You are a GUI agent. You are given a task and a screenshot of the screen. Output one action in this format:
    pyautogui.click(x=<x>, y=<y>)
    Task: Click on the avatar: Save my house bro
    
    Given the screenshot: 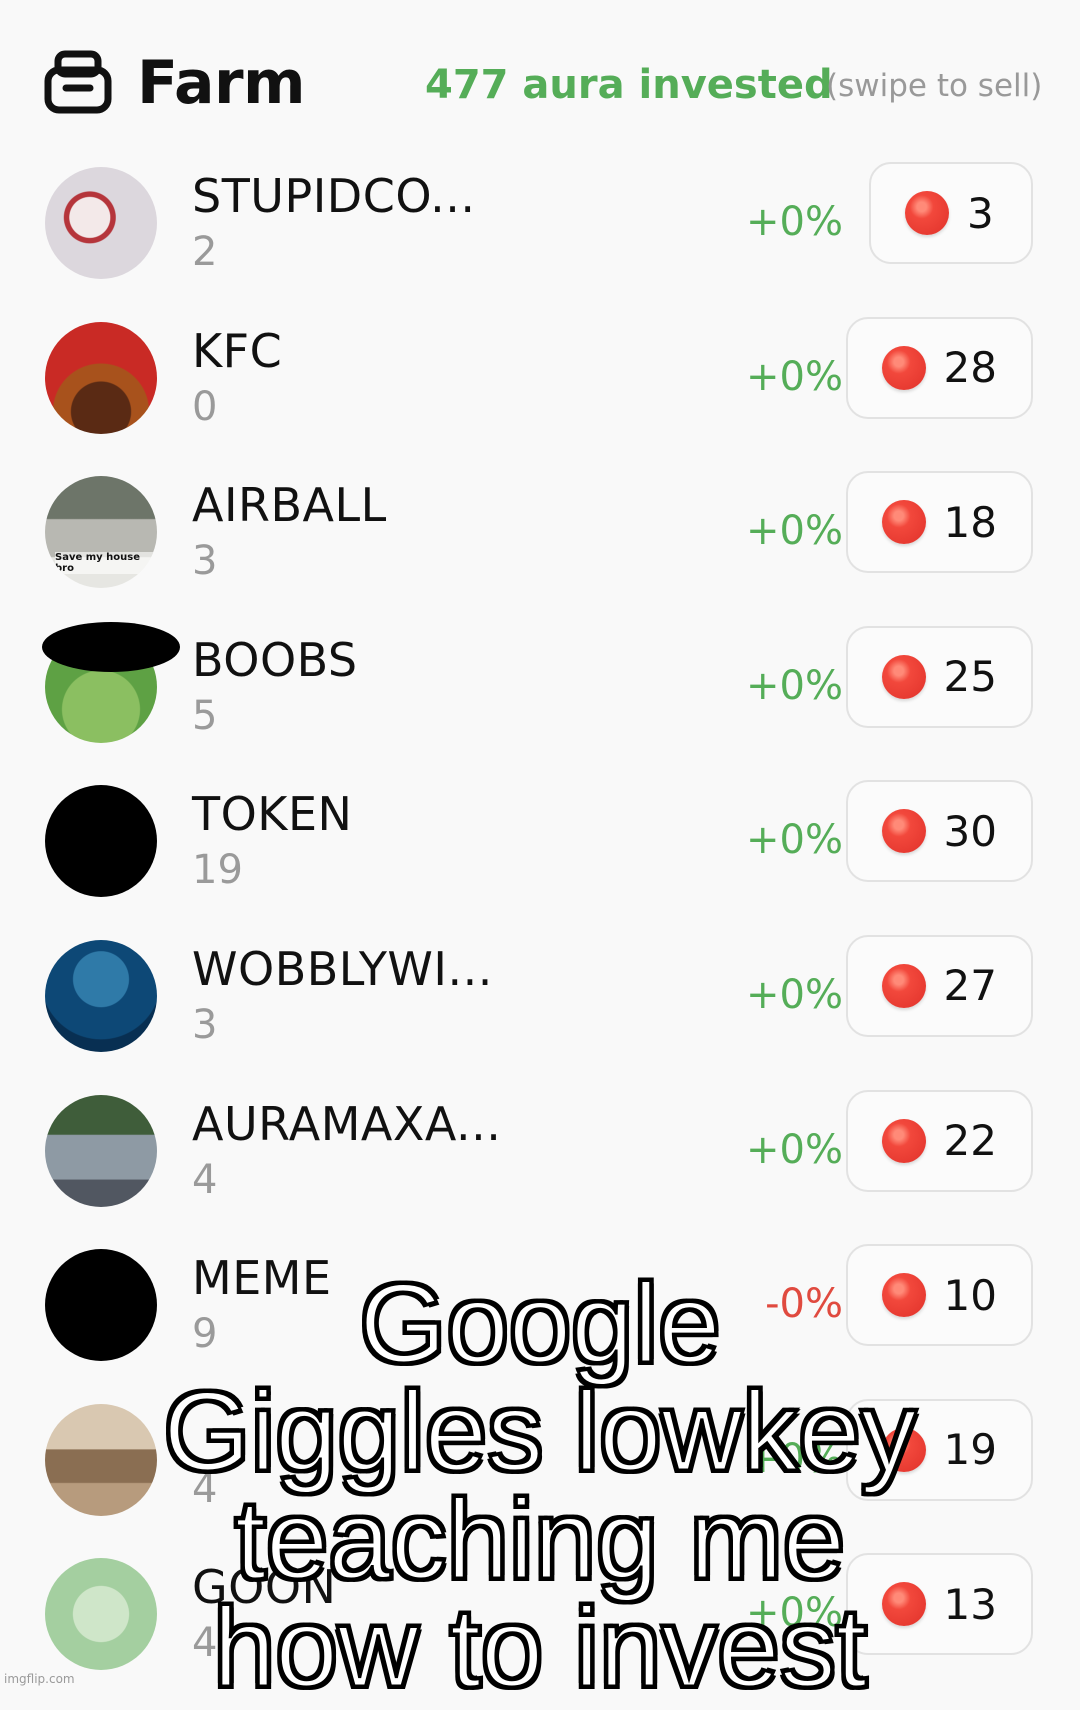 What is the action you would take?
    pyautogui.click(x=101, y=532)
    